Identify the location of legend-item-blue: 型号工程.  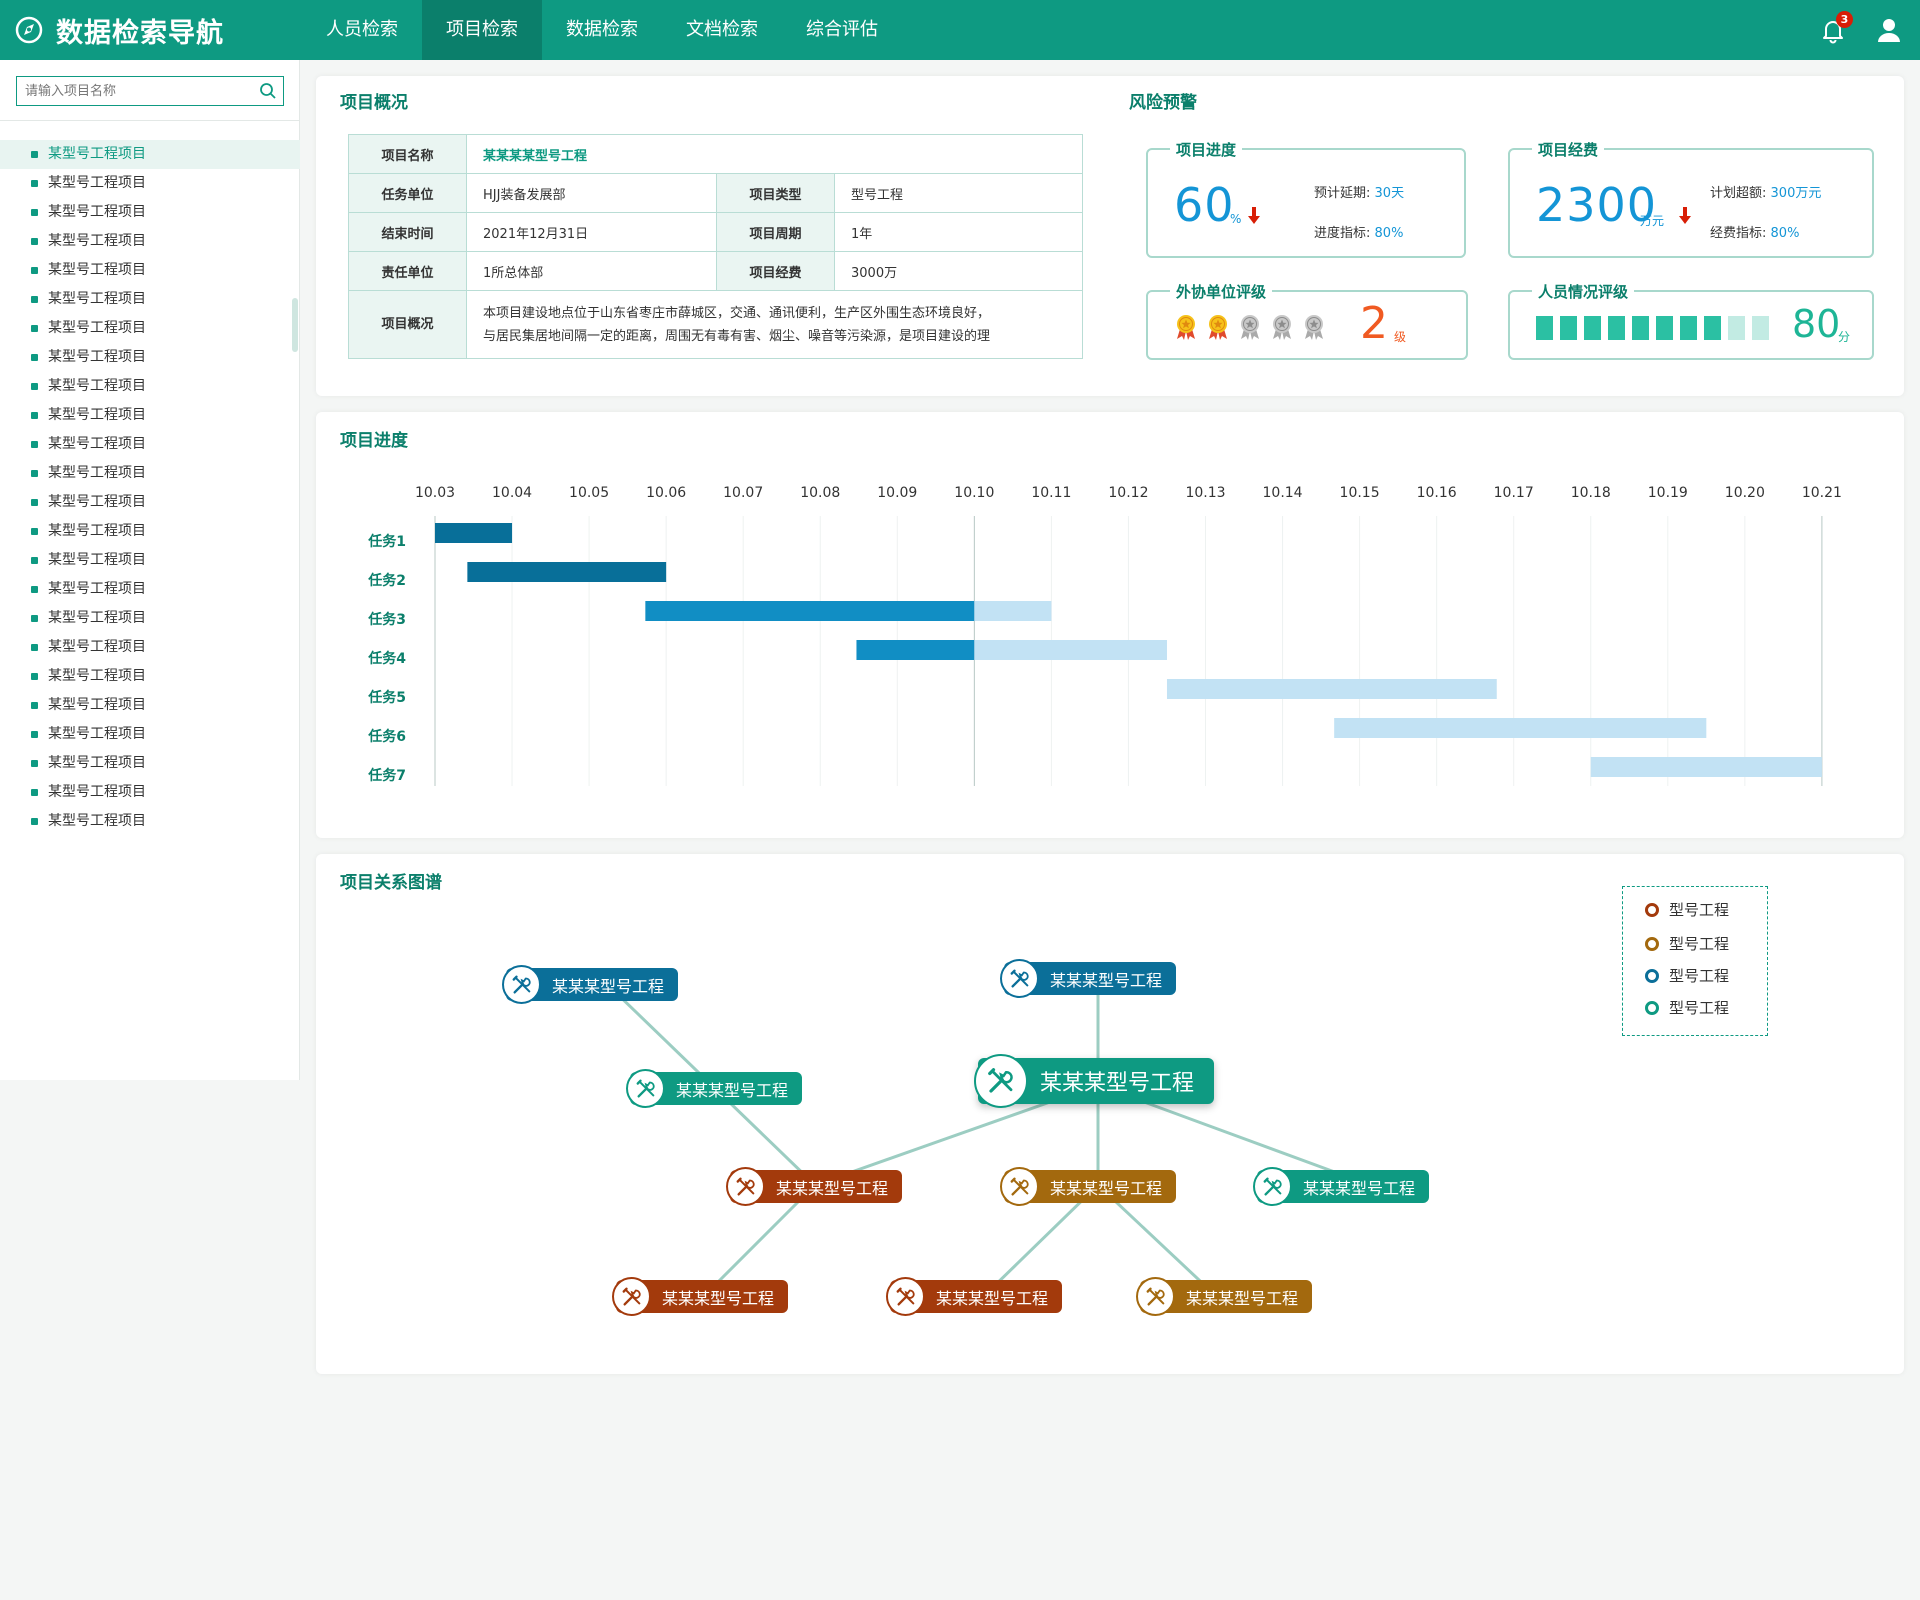
(1687, 975).